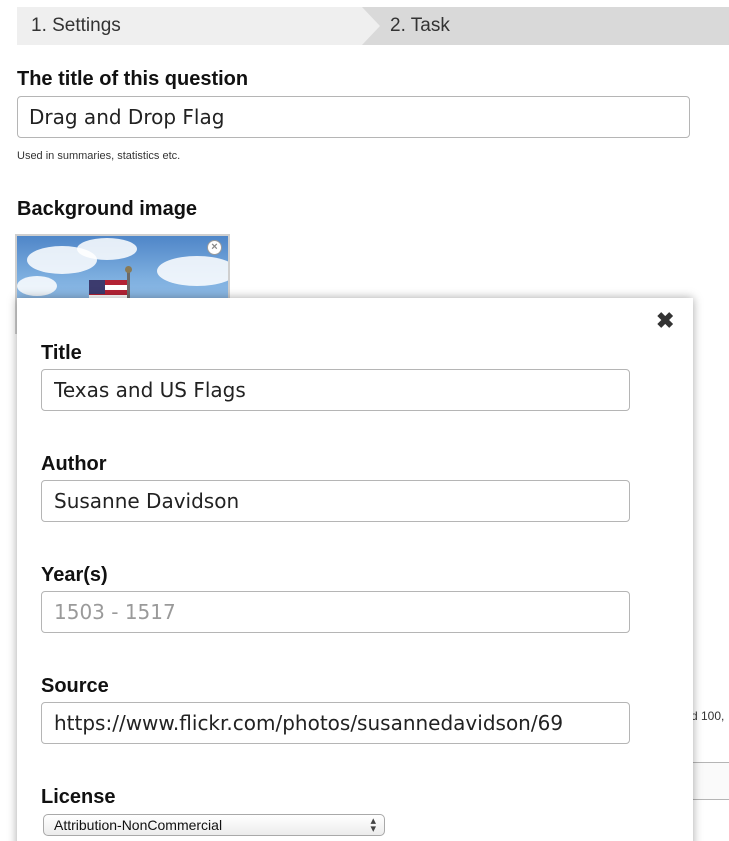  I want to click on background-field-fragment, so click(710, 781).